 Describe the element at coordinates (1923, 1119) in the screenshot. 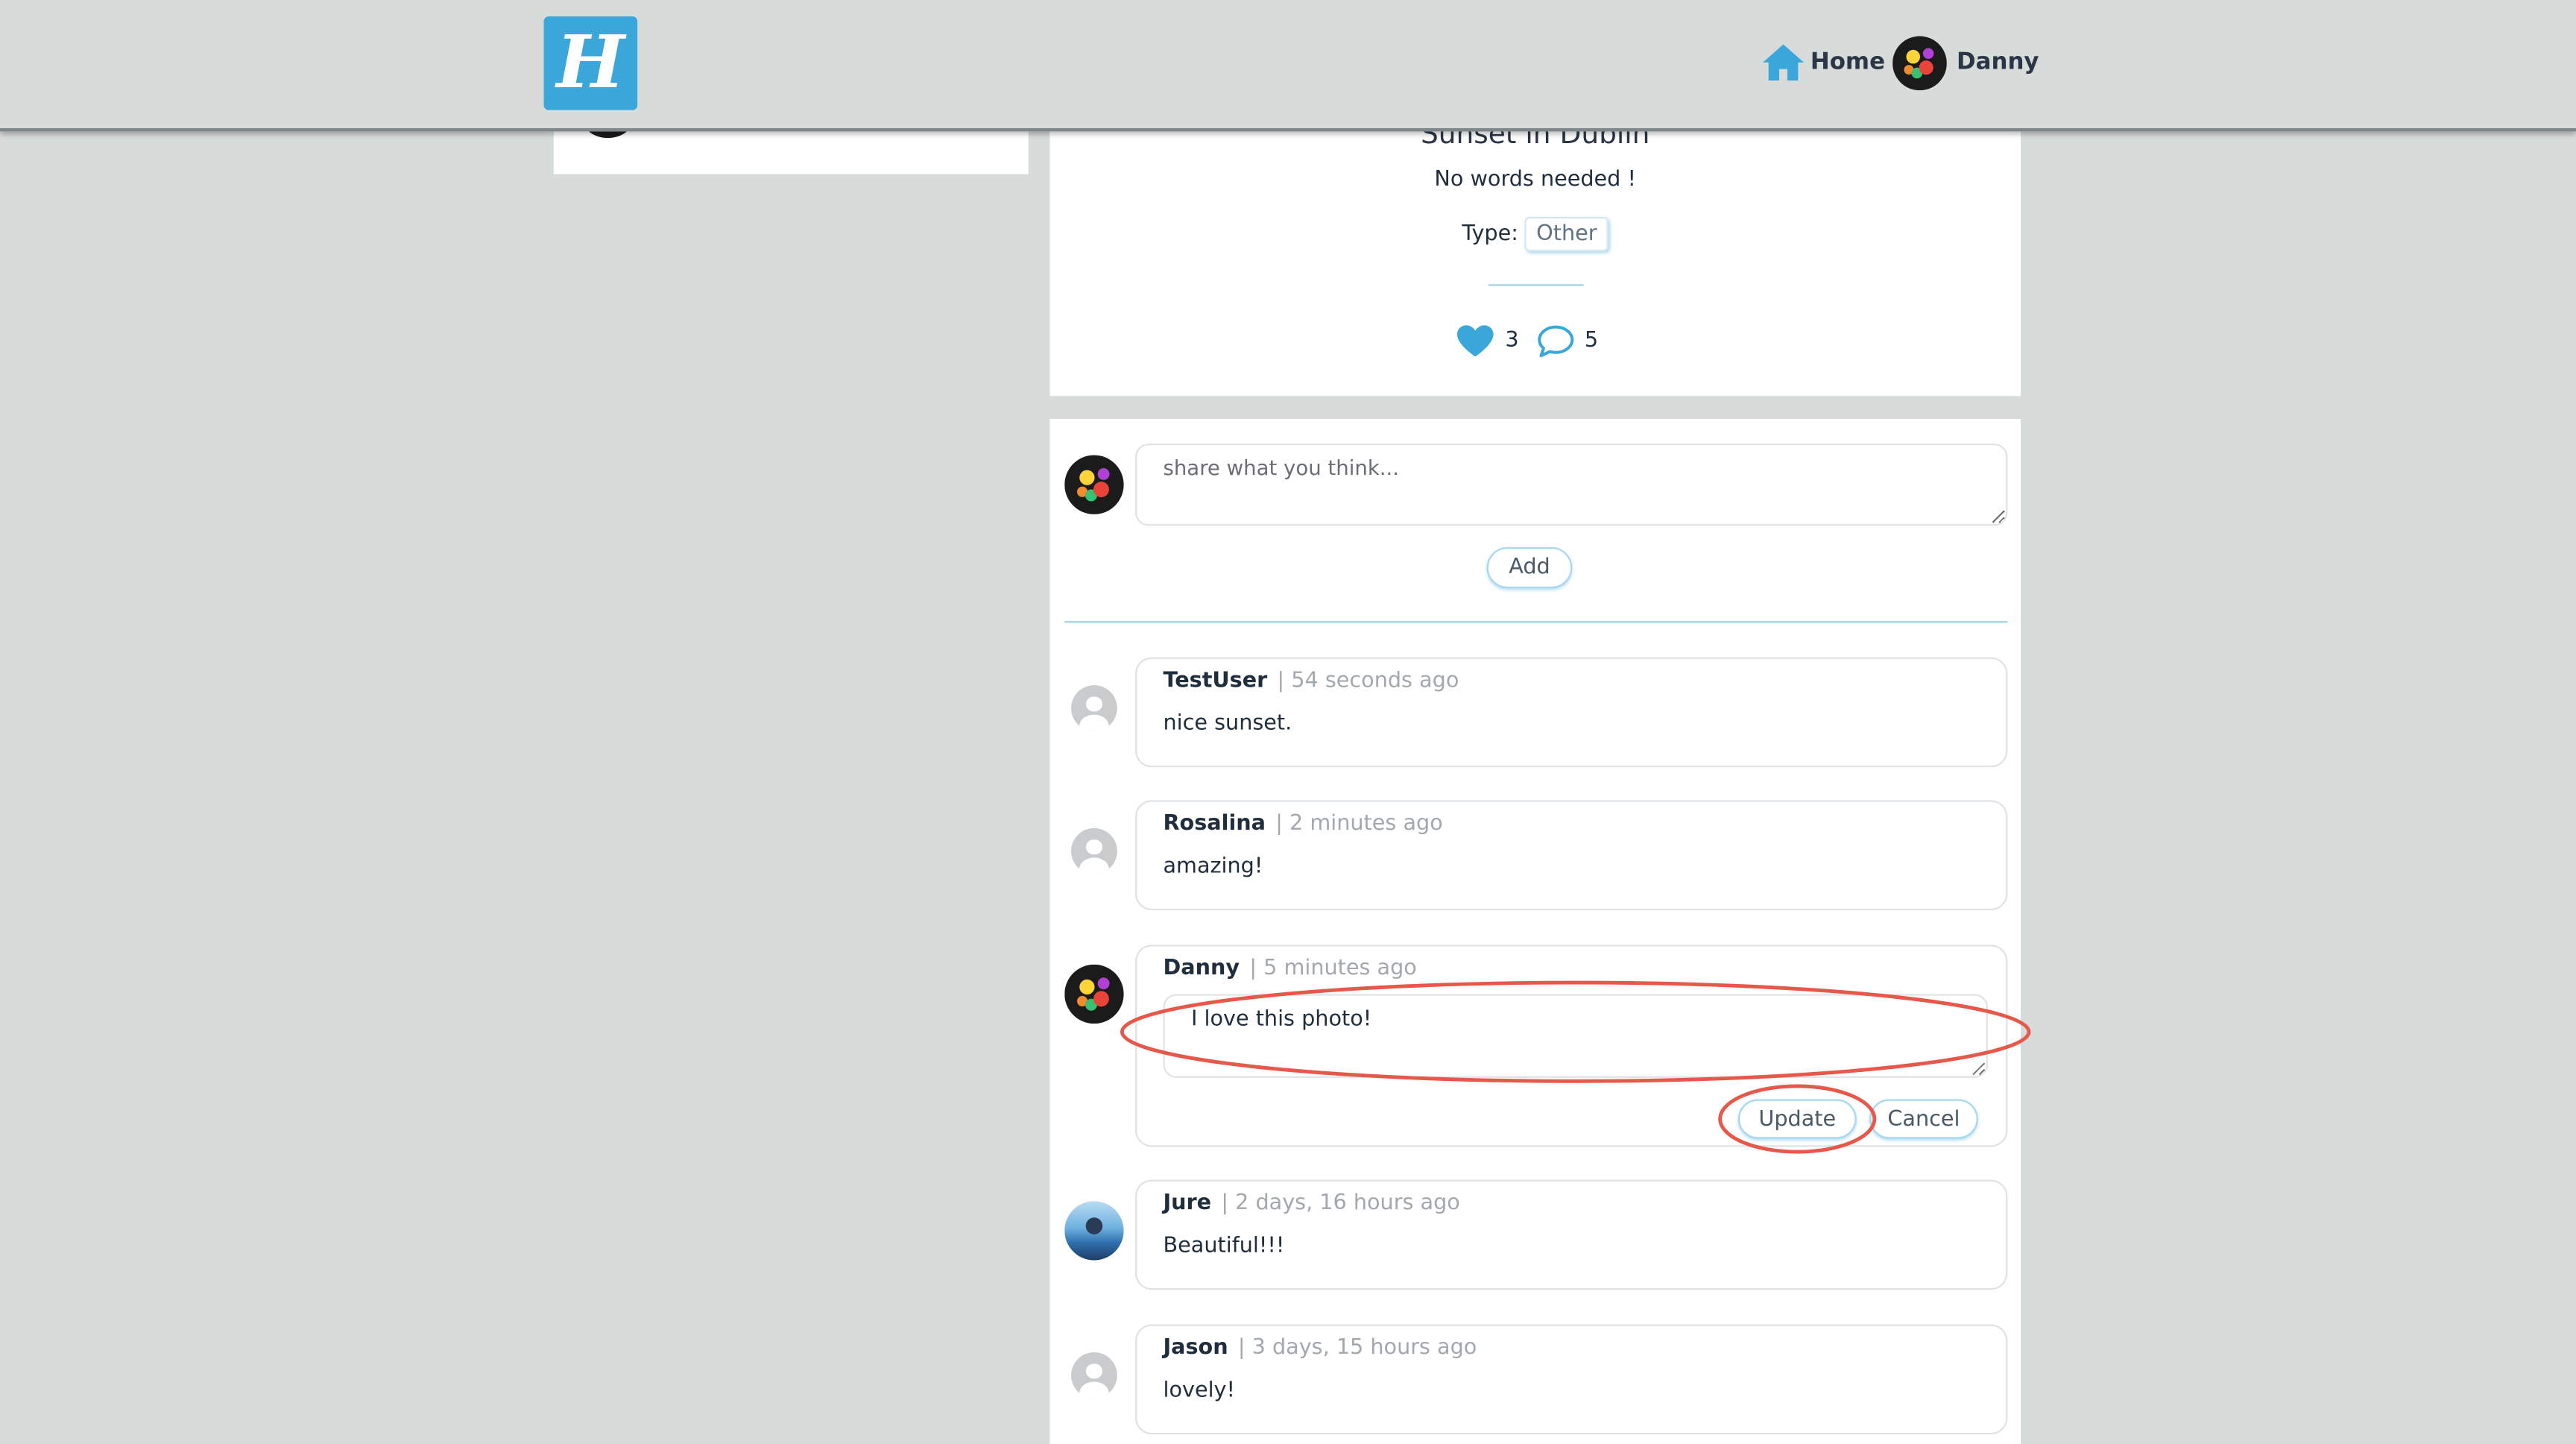

I see `cancel-button: Cancel` at that location.